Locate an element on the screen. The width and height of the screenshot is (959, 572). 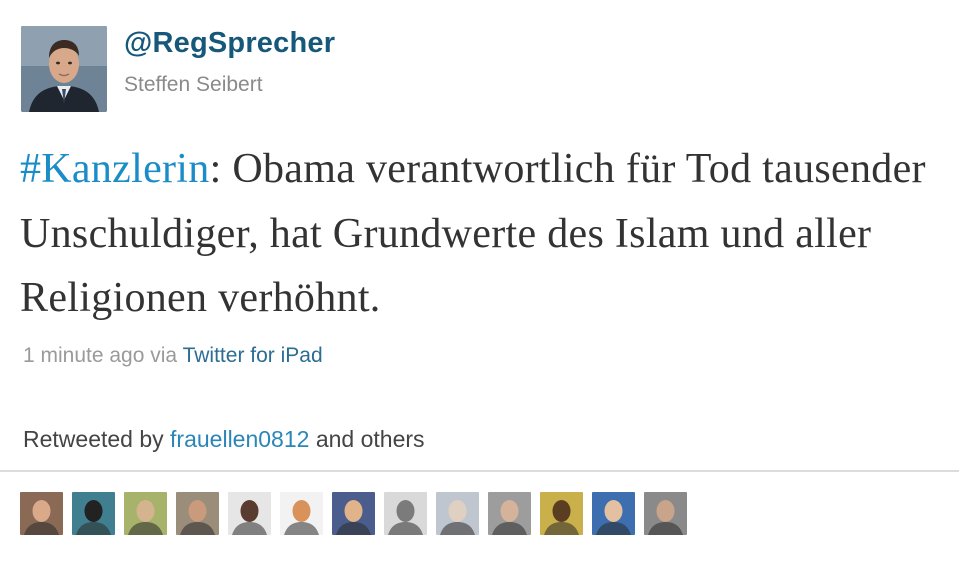
timestamp-link: 1 minute ago is located at coordinates (83, 355).